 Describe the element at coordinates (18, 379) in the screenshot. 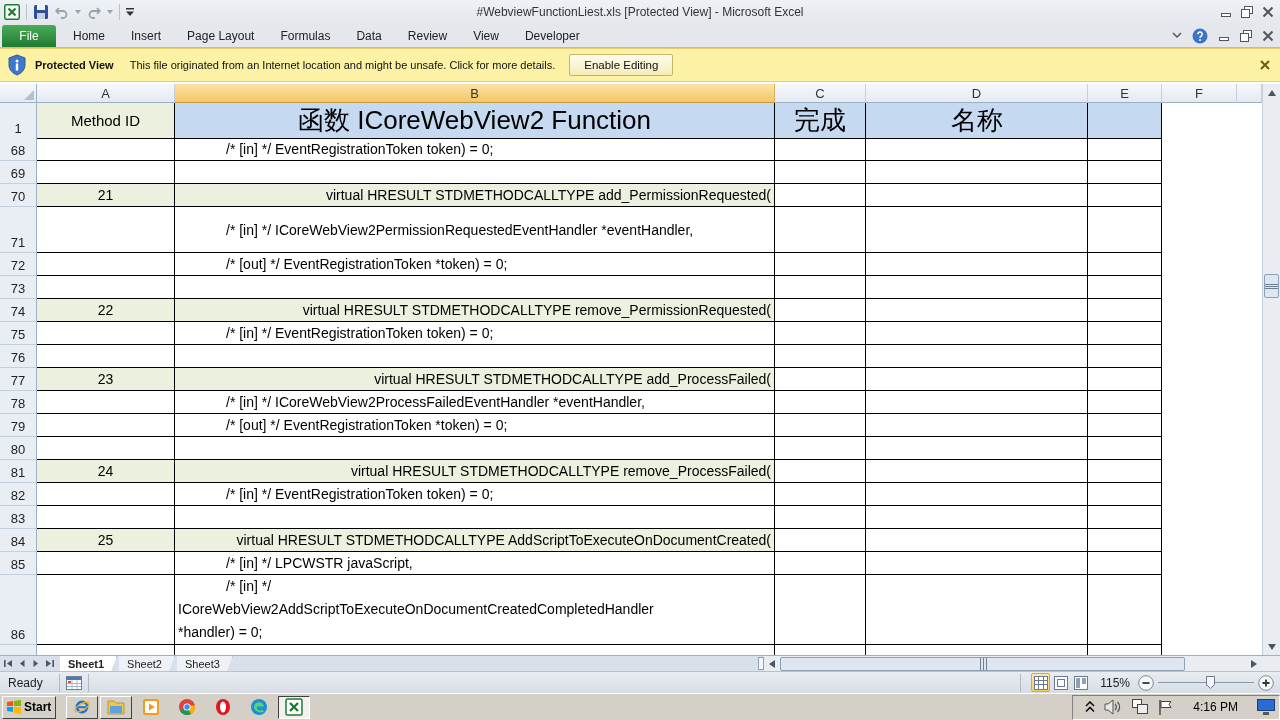

I see `row-header: 77` at that location.